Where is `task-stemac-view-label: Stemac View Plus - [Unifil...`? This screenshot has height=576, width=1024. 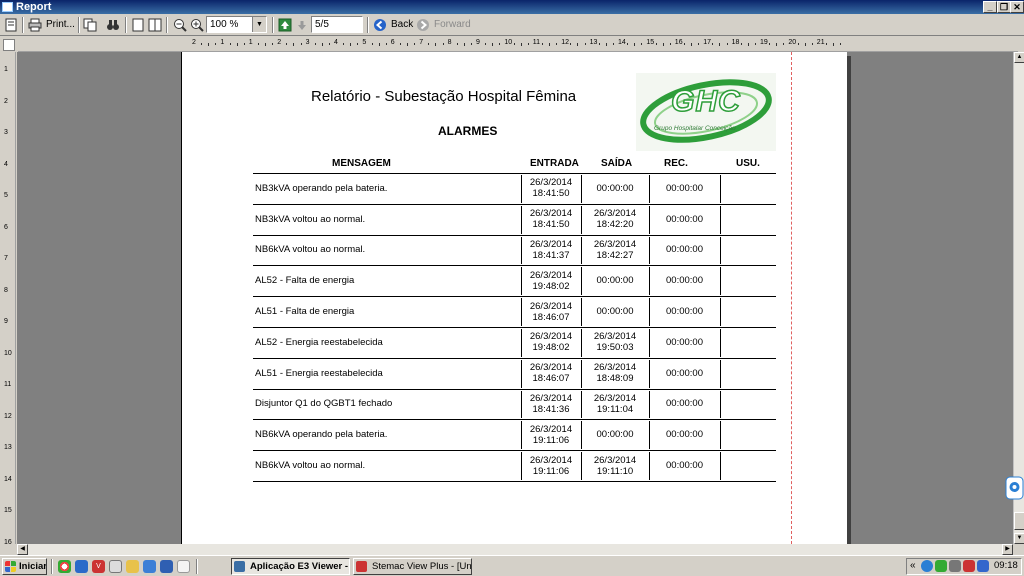 task-stemac-view-label: Stemac View Plus - [Unifil... is located at coordinates (422, 566).